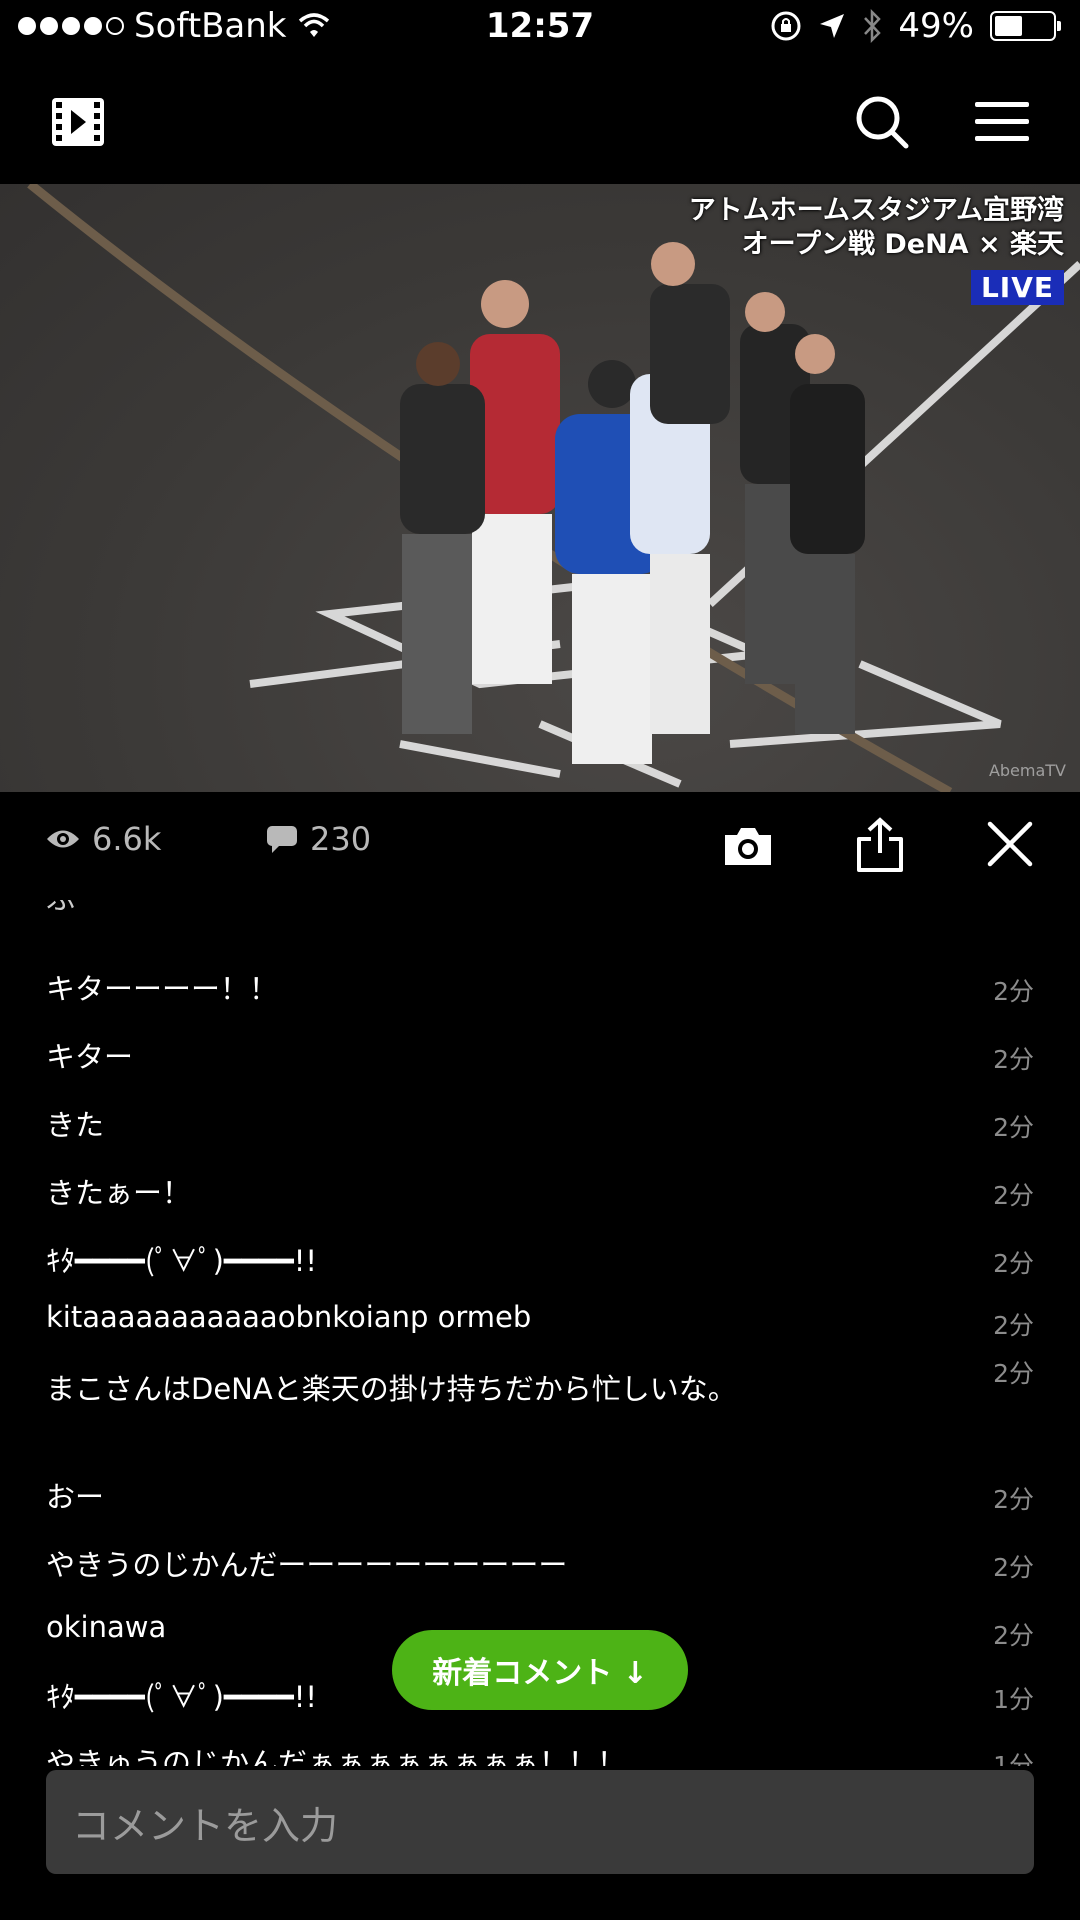  What do you see at coordinates (78, 122) in the screenshot?
I see `video-player-icon` at bounding box center [78, 122].